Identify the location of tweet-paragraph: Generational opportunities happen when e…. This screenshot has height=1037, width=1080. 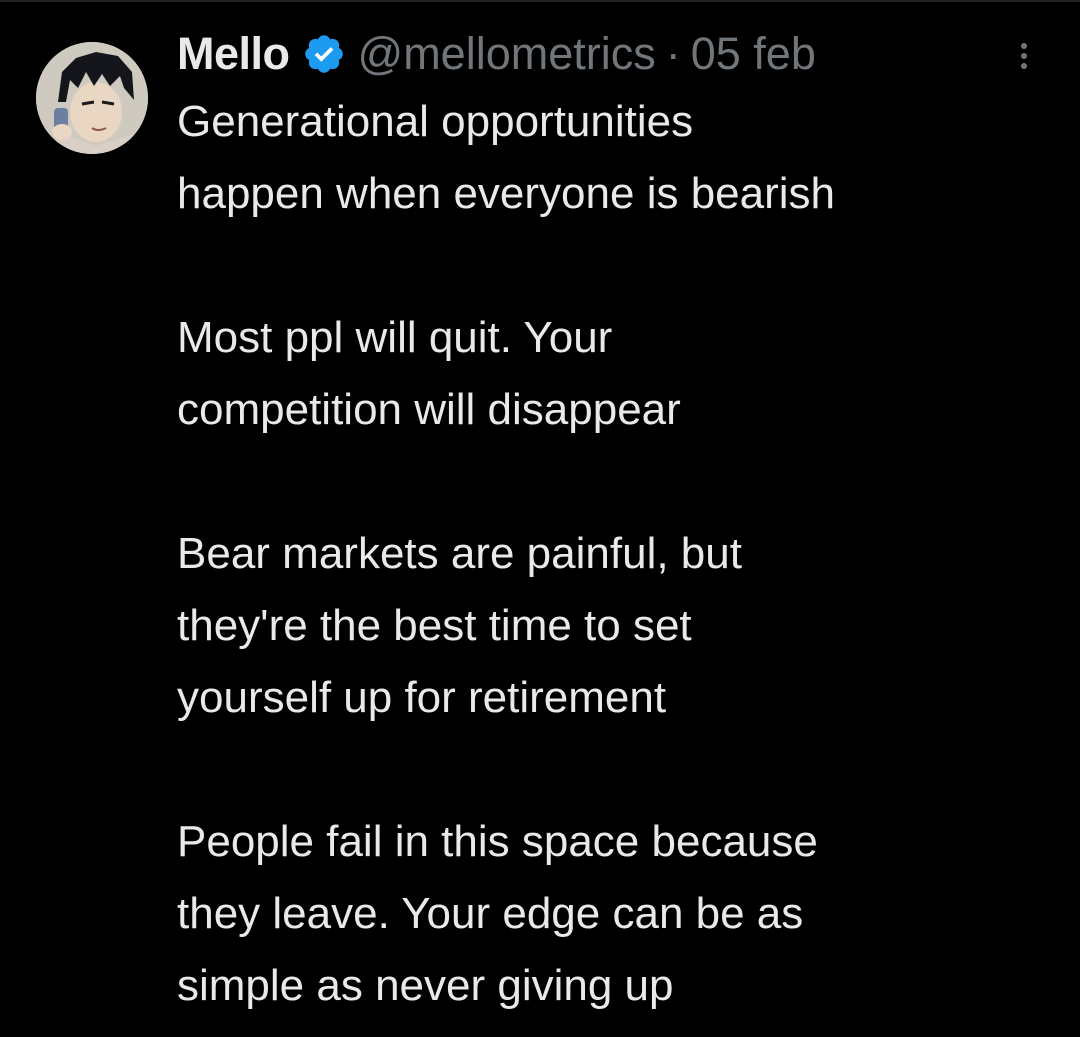
(617, 158).